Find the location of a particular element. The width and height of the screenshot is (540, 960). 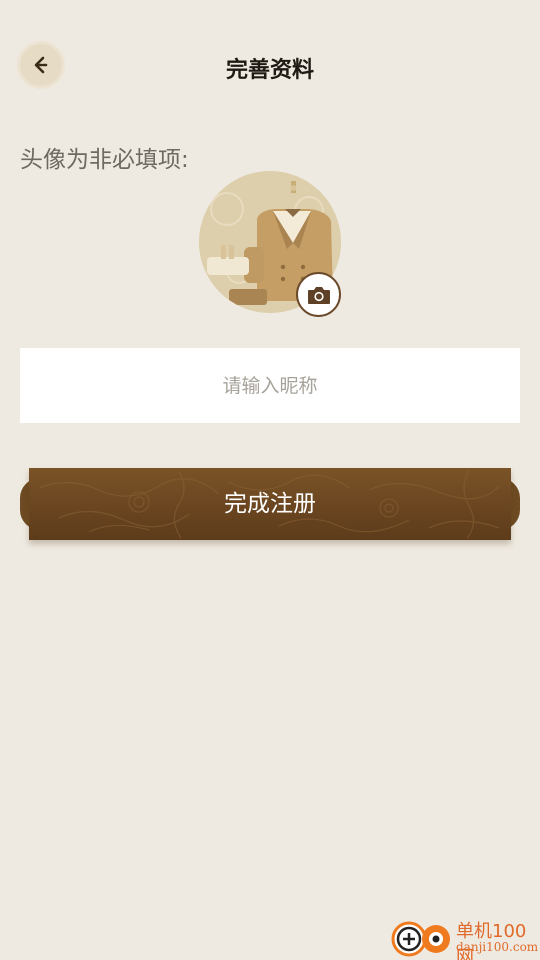

register-button: 完成注册 is located at coordinates (270, 504).